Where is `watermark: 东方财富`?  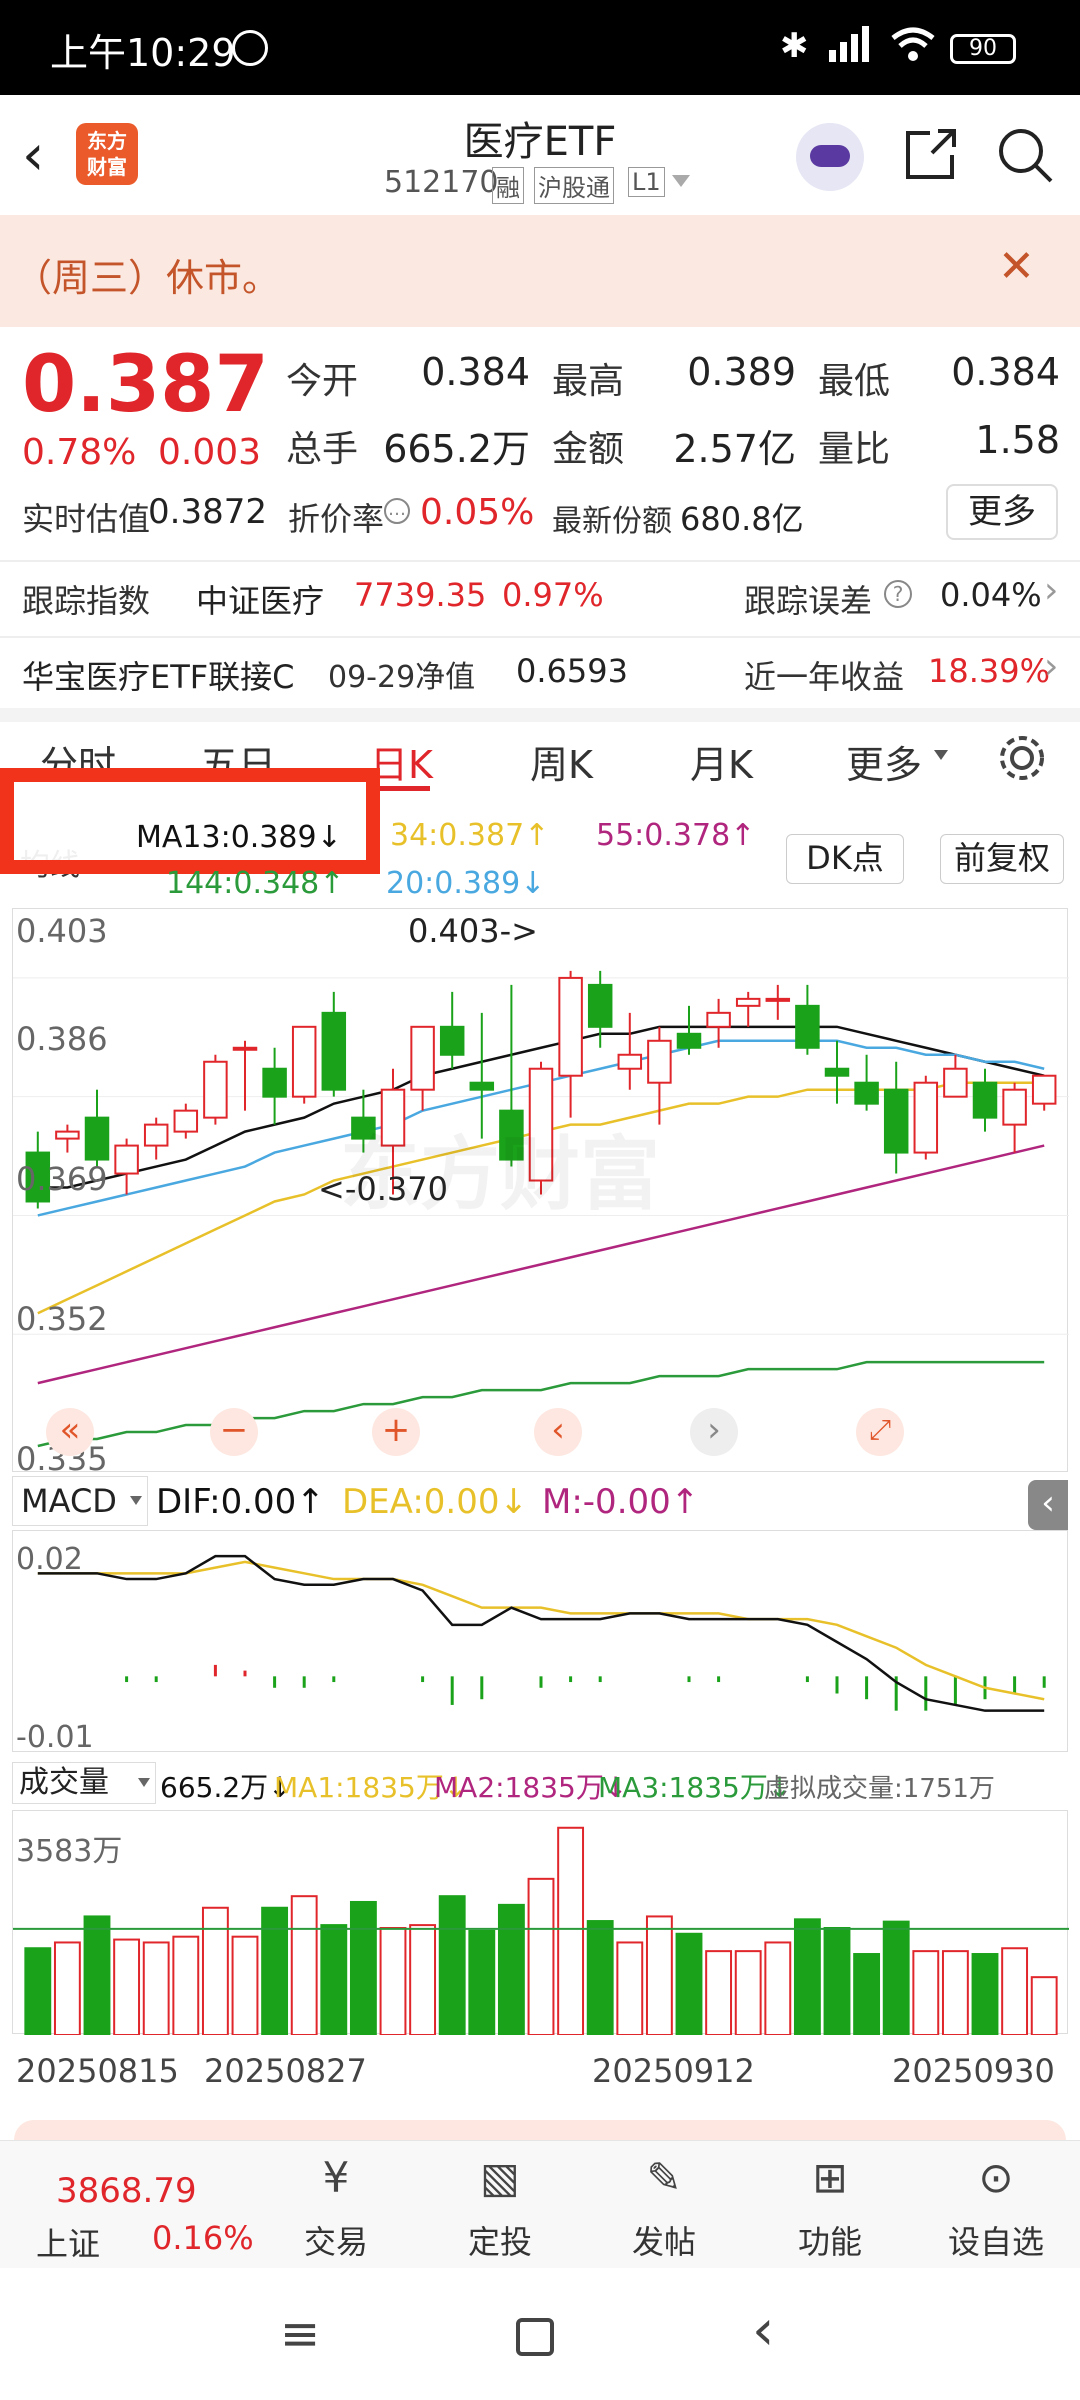 watermark: 东方财富 is located at coordinates (500, 1174).